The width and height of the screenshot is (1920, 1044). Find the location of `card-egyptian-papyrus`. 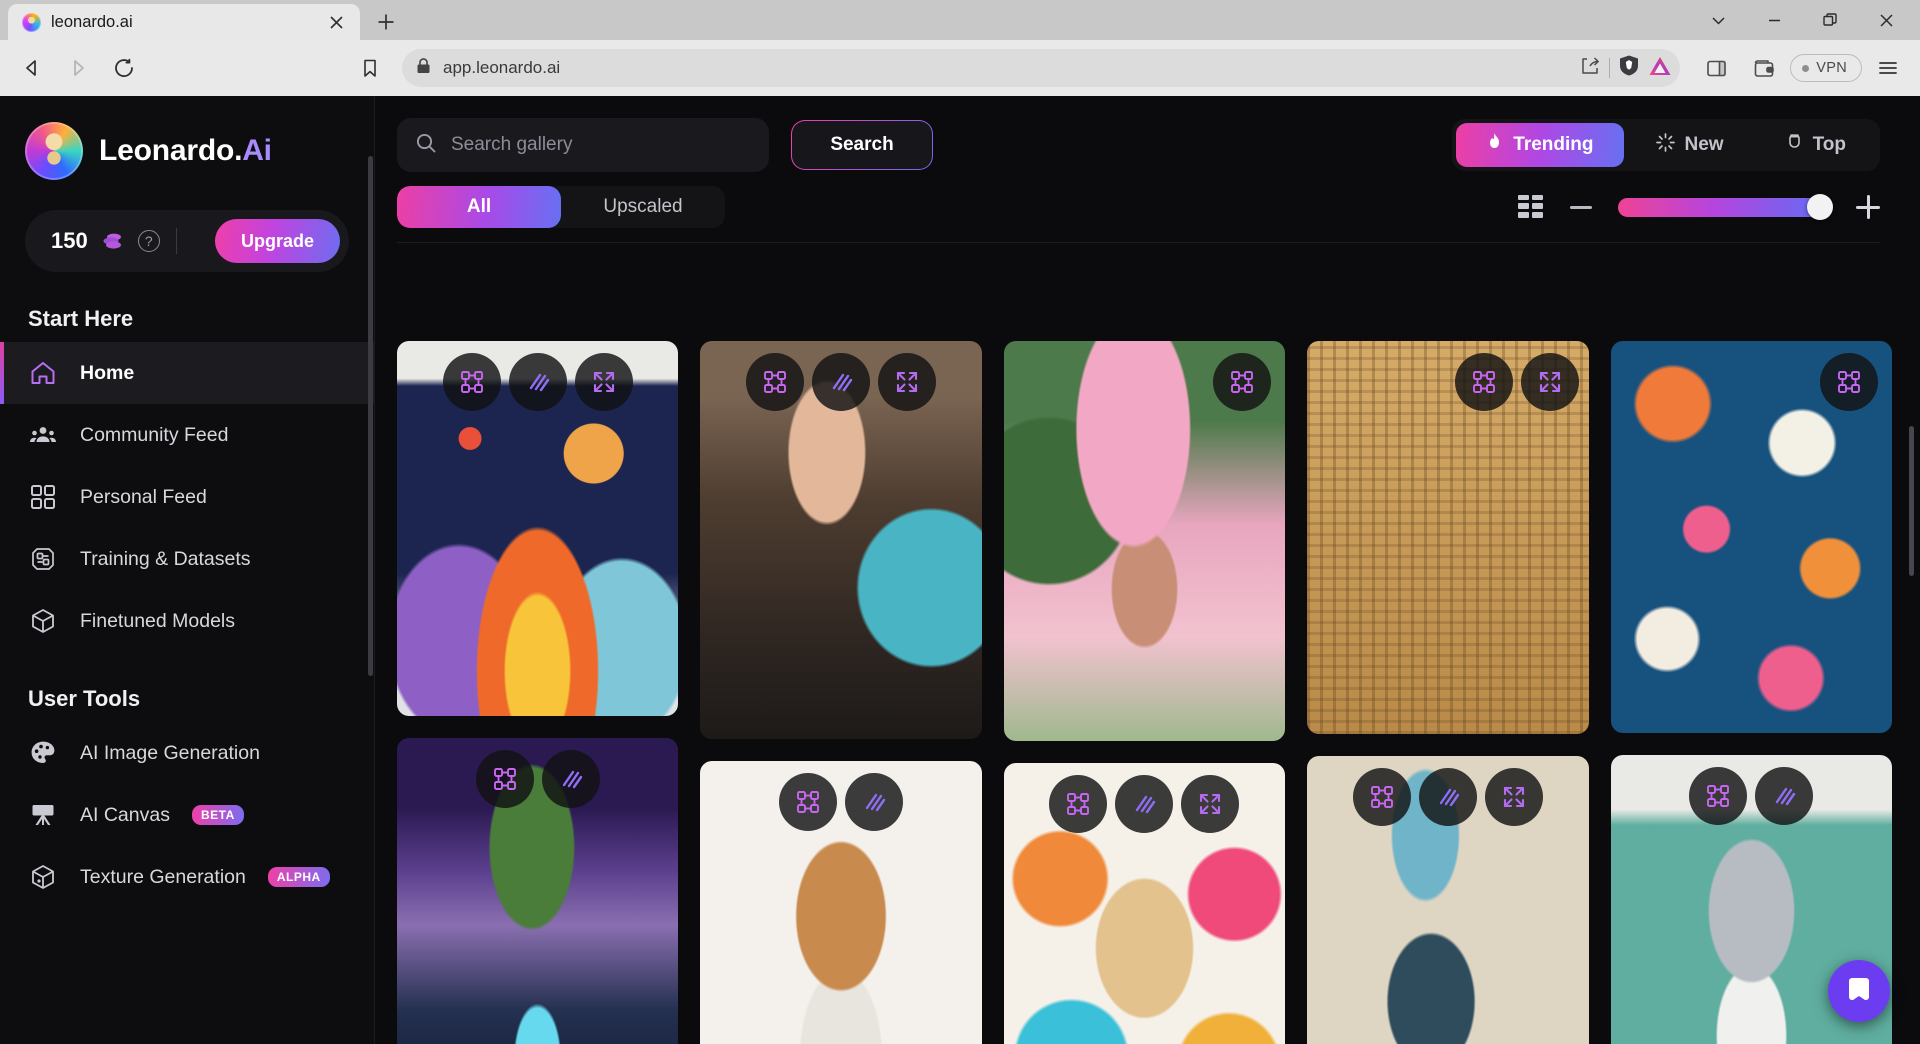

card-egyptian-papyrus is located at coordinates (1448, 537).